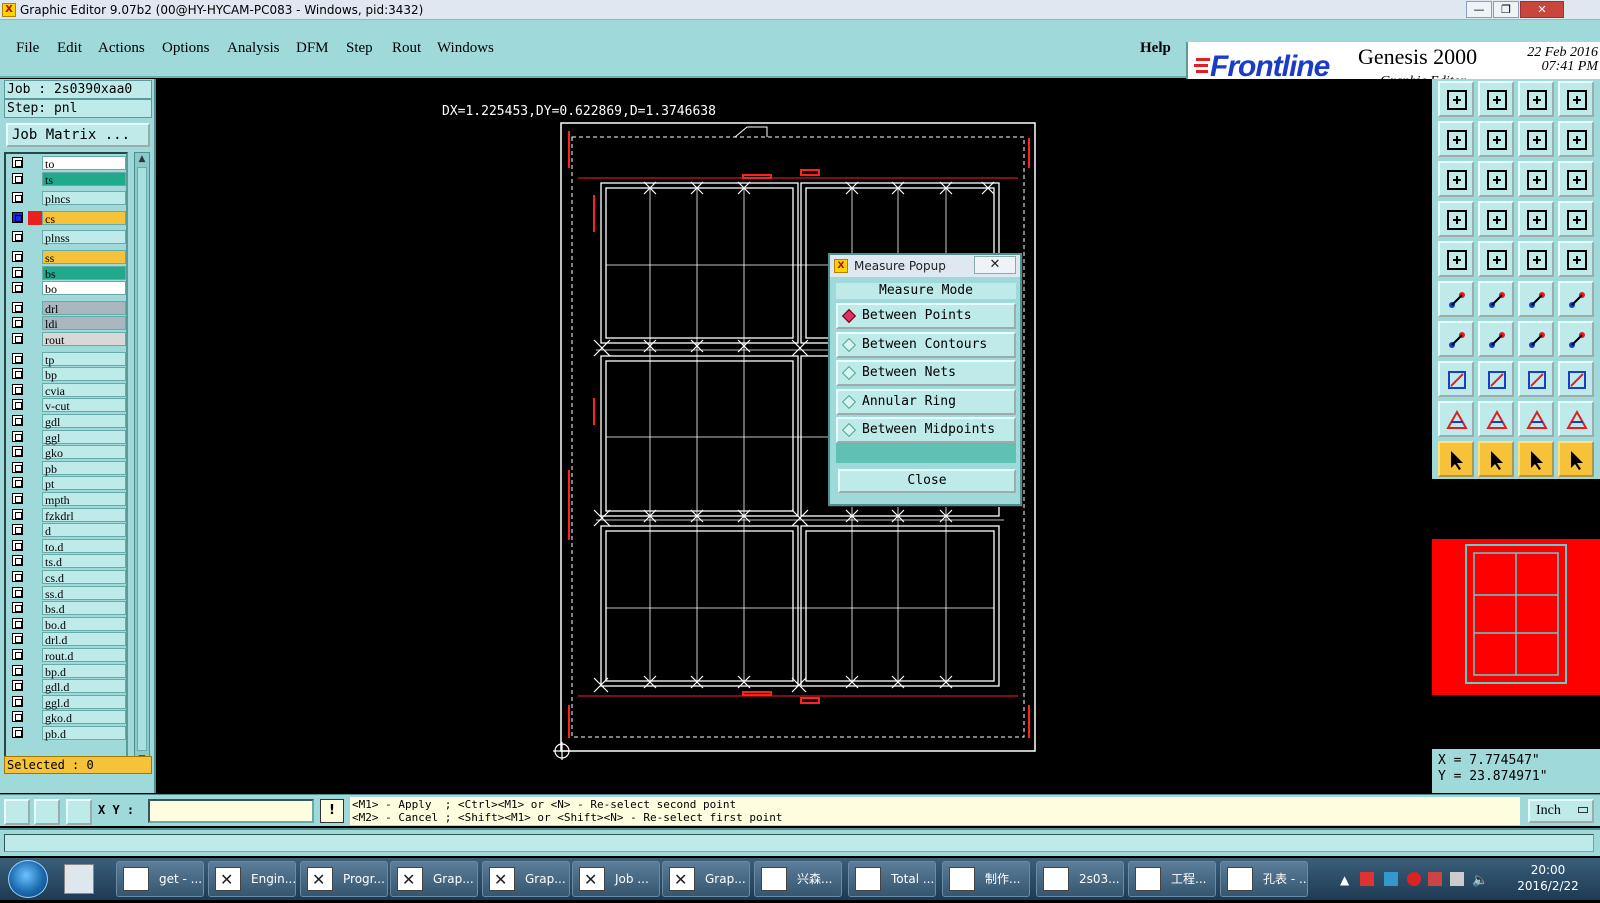 The width and height of the screenshot is (1600, 903). I want to click on point-icon, so click(1536, 299).